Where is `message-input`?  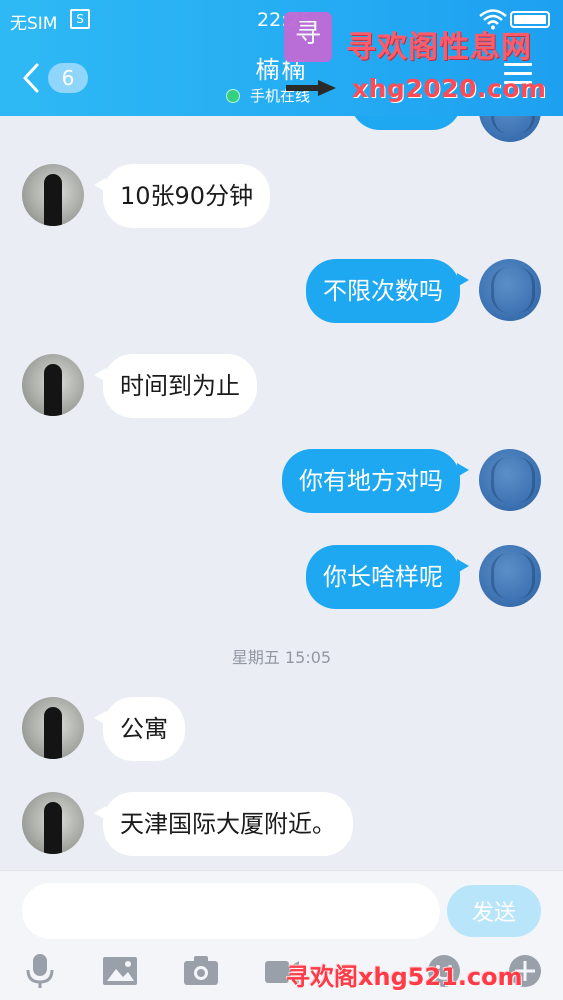
message-input is located at coordinates (231, 911).